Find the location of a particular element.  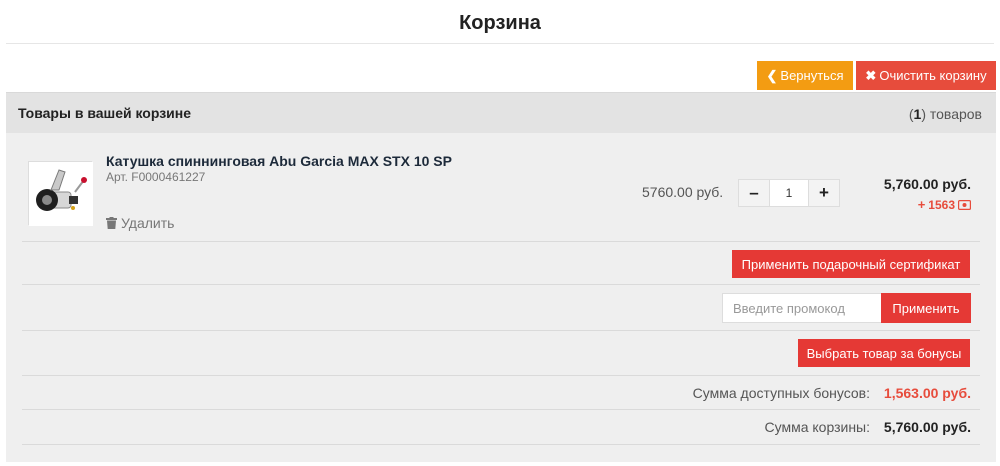

available-bonus-value: 1,563.00 руб. is located at coordinates (927, 393).